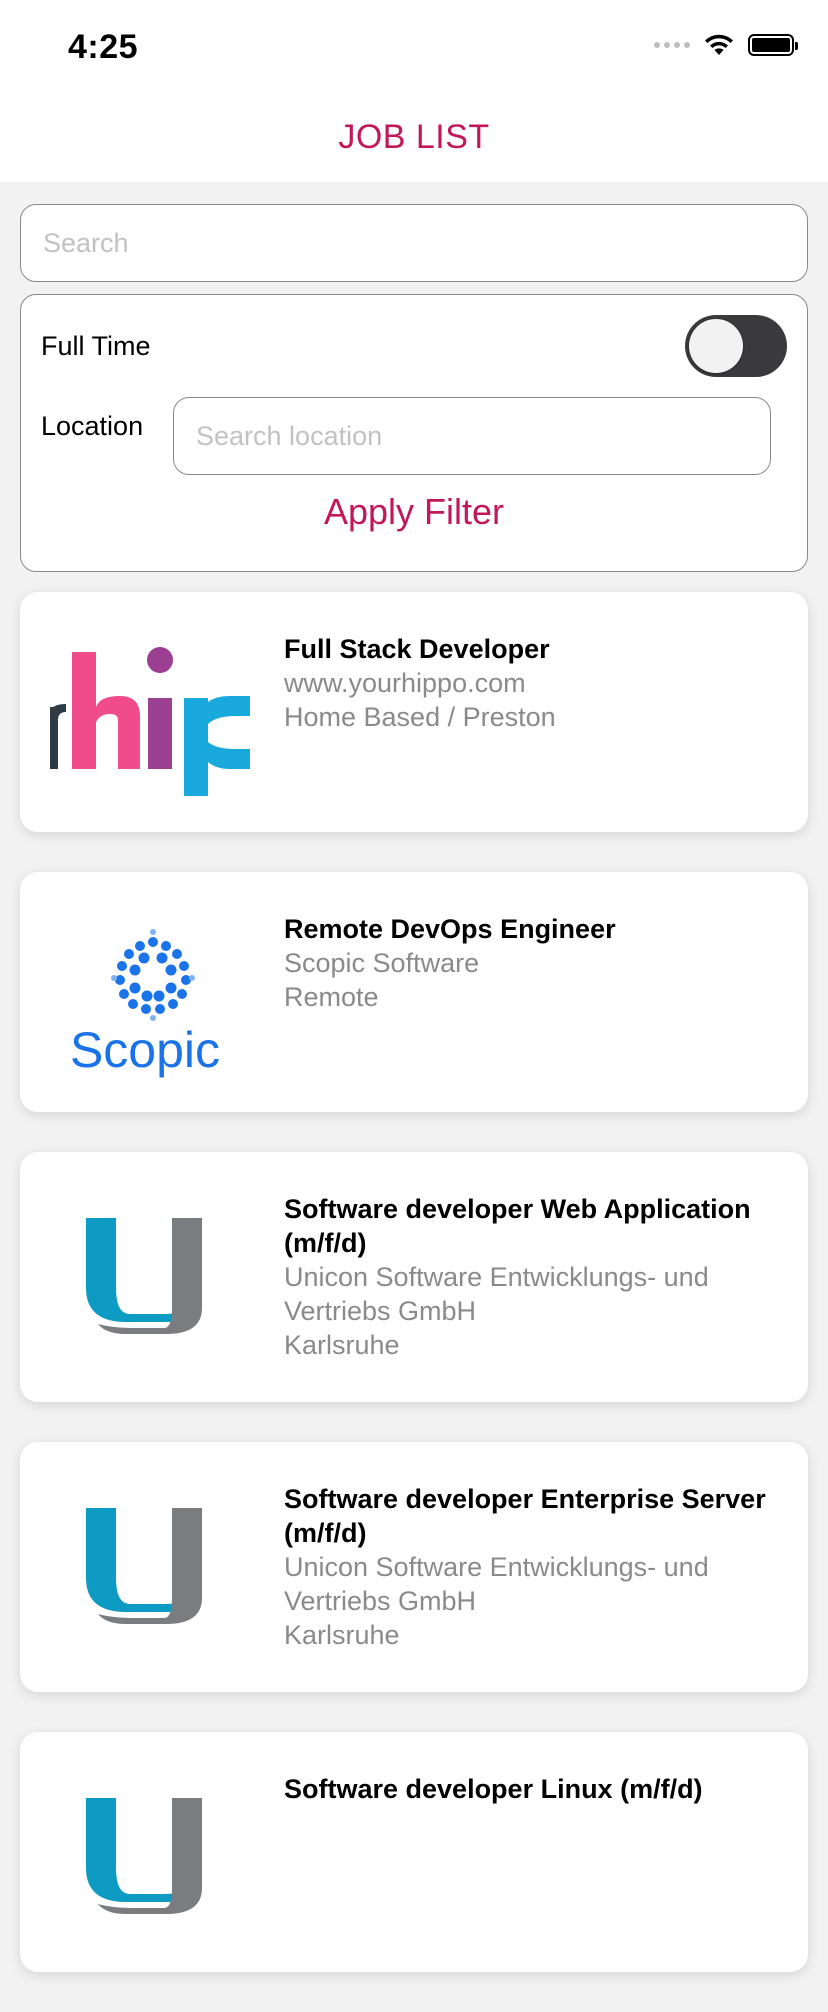  I want to click on status-indicators, so click(726, 45).